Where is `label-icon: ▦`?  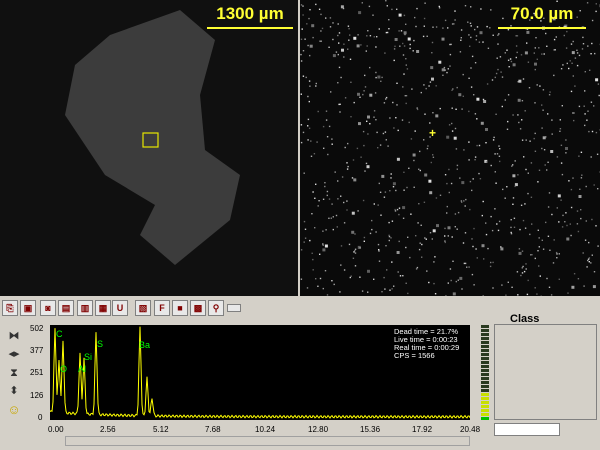 label-icon: ▦ is located at coordinates (103, 308).